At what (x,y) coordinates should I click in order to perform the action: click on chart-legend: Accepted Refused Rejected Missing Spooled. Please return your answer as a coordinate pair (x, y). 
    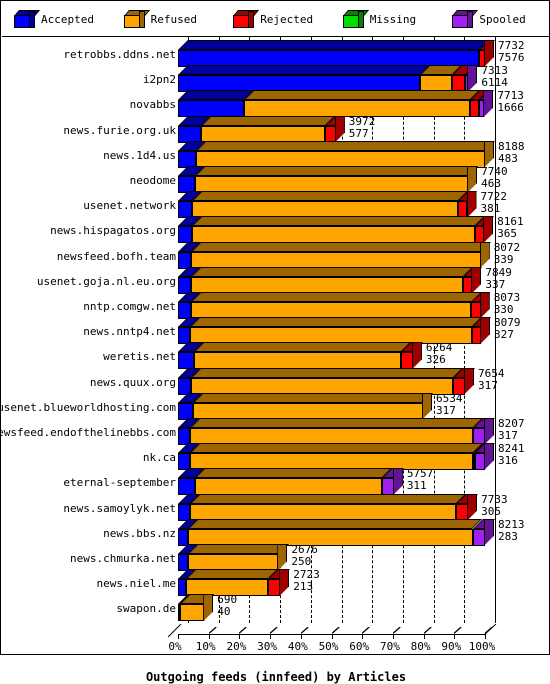
    Looking at the image, I should click on (276, 19).